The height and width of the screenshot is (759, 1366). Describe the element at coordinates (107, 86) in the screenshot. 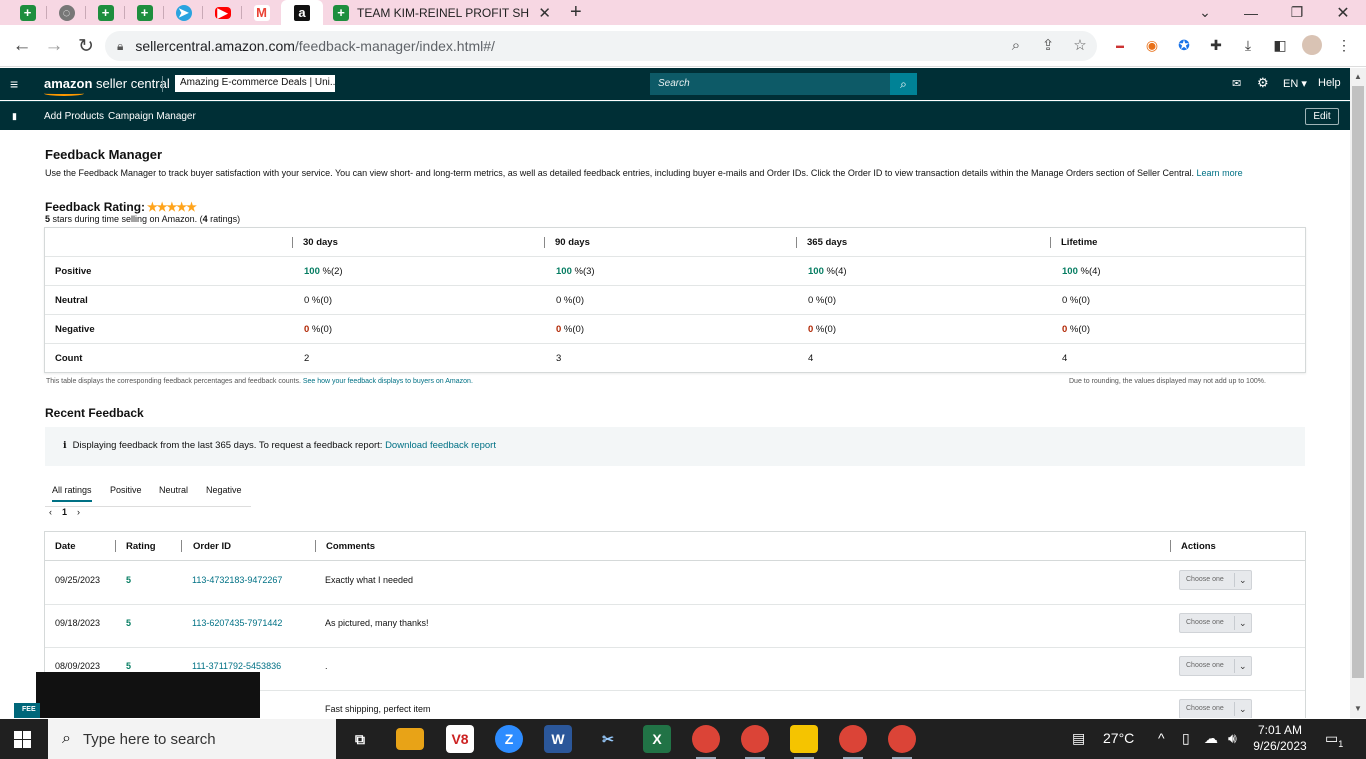

I see `seller-central-logo: amazon seller central` at that location.